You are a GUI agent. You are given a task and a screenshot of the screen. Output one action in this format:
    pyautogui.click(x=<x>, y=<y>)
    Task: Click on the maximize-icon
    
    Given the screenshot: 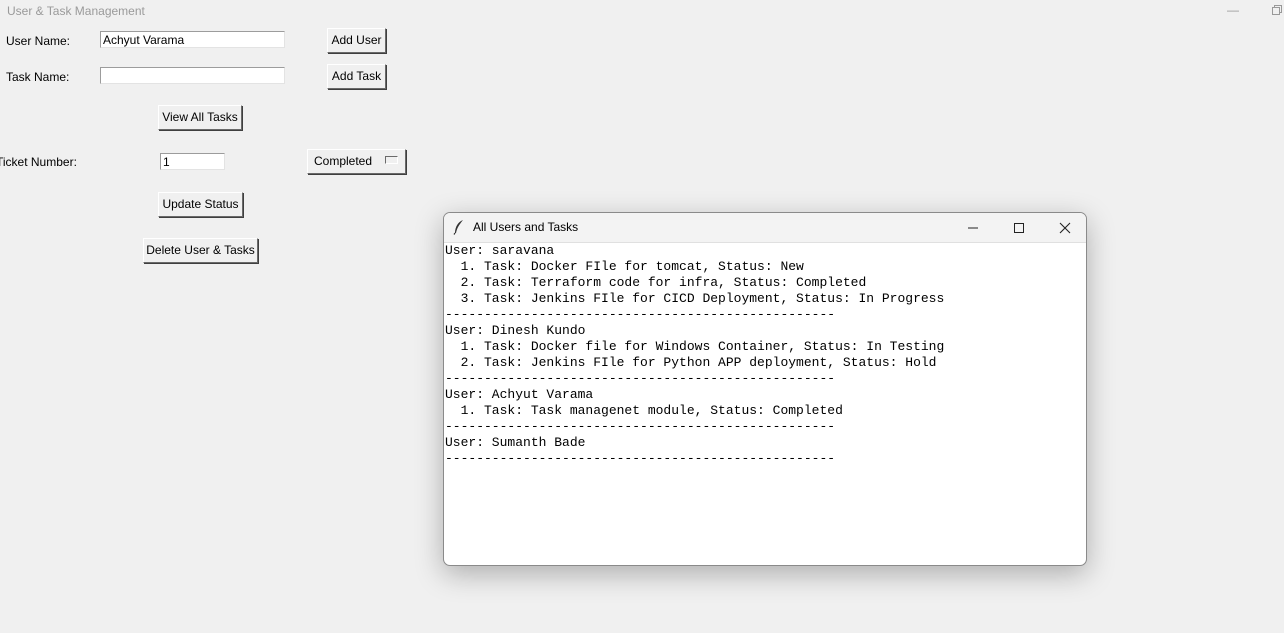 What is the action you would take?
    pyautogui.click(x=1019, y=227)
    